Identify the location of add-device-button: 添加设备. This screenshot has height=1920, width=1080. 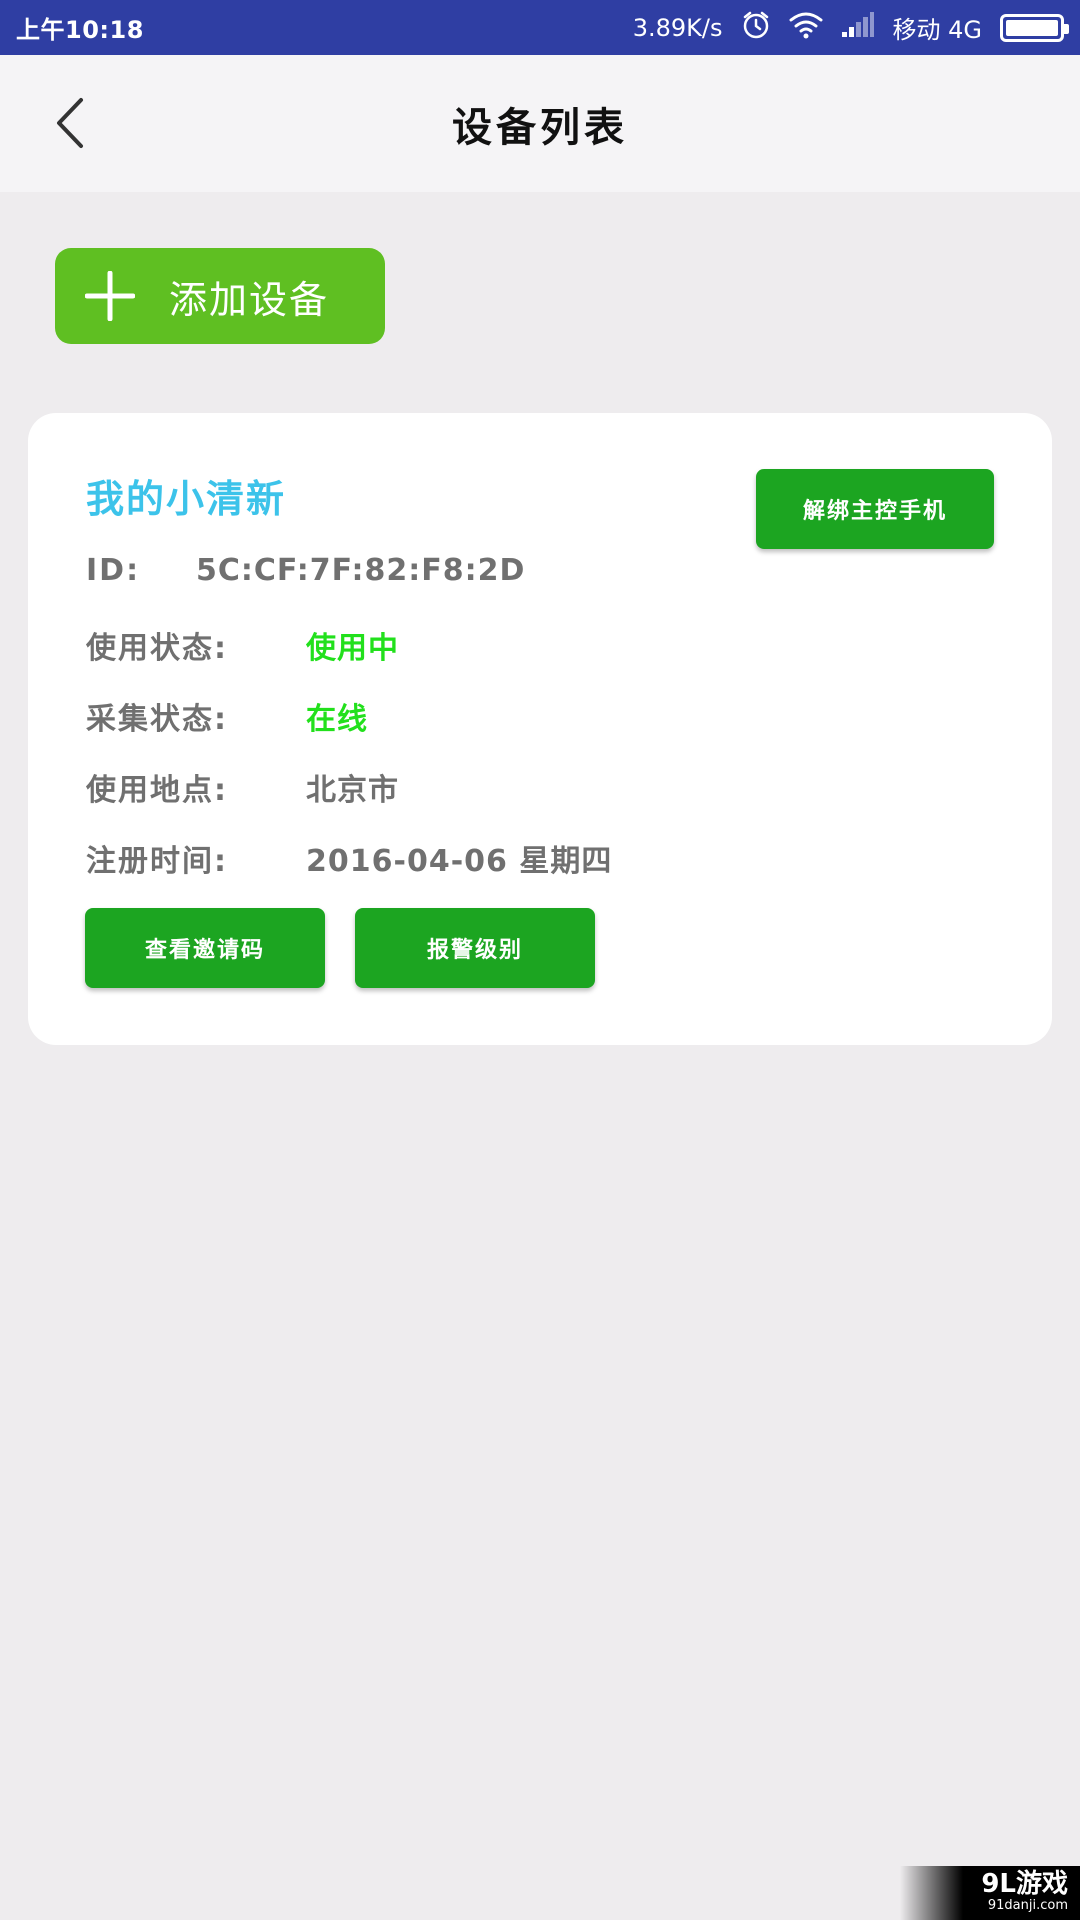
(220, 296).